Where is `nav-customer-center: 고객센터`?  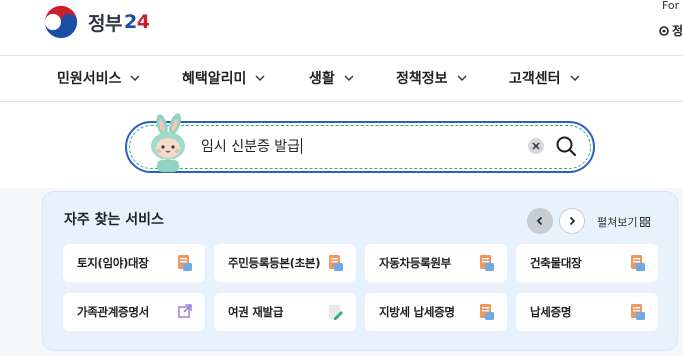 nav-customer-center: 고객센터 is located at coordinates (545, 78).